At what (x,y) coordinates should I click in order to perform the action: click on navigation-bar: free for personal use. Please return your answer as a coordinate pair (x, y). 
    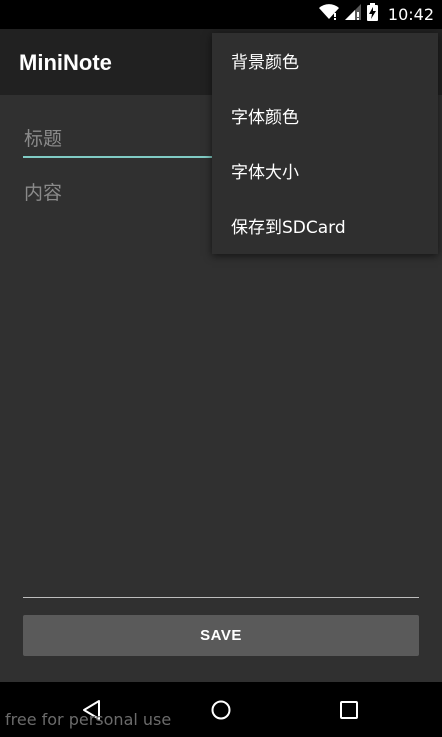
    Looking at the image, I should click on (221, 709).